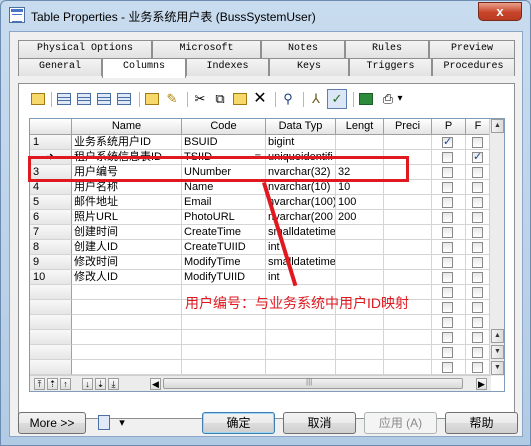 The width and height of the screenshot is (531, 446). I want to click on name-cell: 修改人ID, so click(127, 277).